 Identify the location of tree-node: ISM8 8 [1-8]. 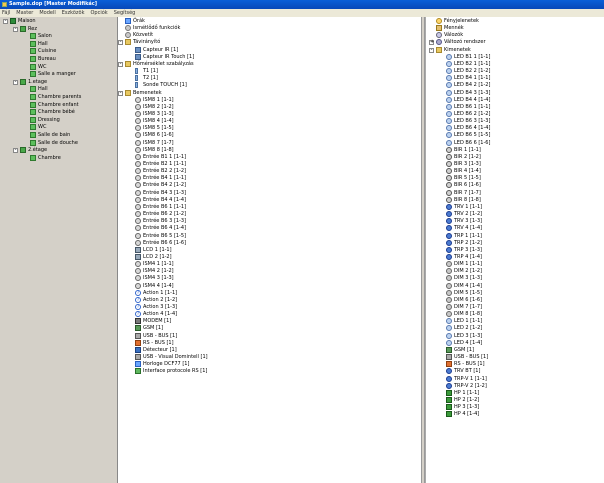
(269, 150).